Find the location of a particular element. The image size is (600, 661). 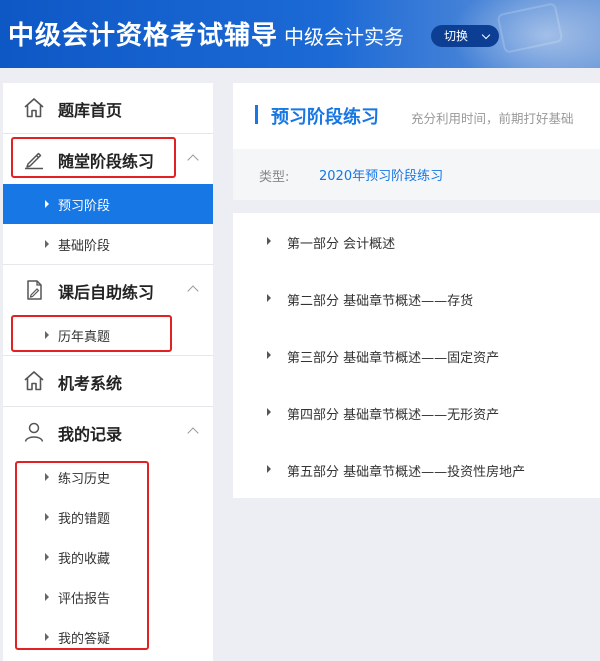

practice-header-panel: 预习阶段练习 充分利用时间，前期打好基础 类型: 2020年预习阶段练习 is located at coordinates (416, 141).